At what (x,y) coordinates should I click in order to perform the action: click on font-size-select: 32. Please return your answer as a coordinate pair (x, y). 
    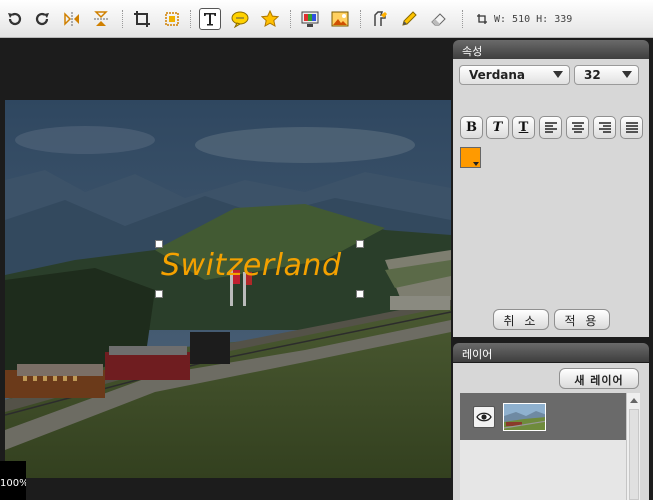
    Looking at the image, I should click on (606, 75).